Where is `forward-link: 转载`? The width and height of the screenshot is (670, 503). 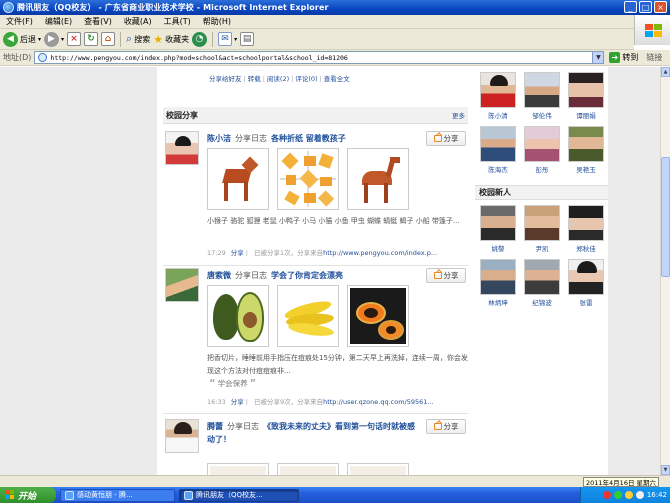 forward-link: 转载 is located at coordinates (254, 79).